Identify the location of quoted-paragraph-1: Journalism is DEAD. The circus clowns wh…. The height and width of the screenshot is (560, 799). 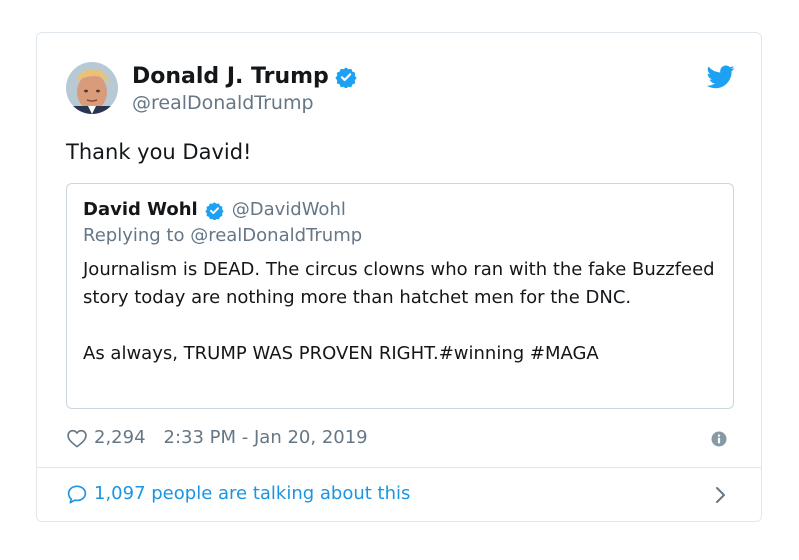
(399, 283).